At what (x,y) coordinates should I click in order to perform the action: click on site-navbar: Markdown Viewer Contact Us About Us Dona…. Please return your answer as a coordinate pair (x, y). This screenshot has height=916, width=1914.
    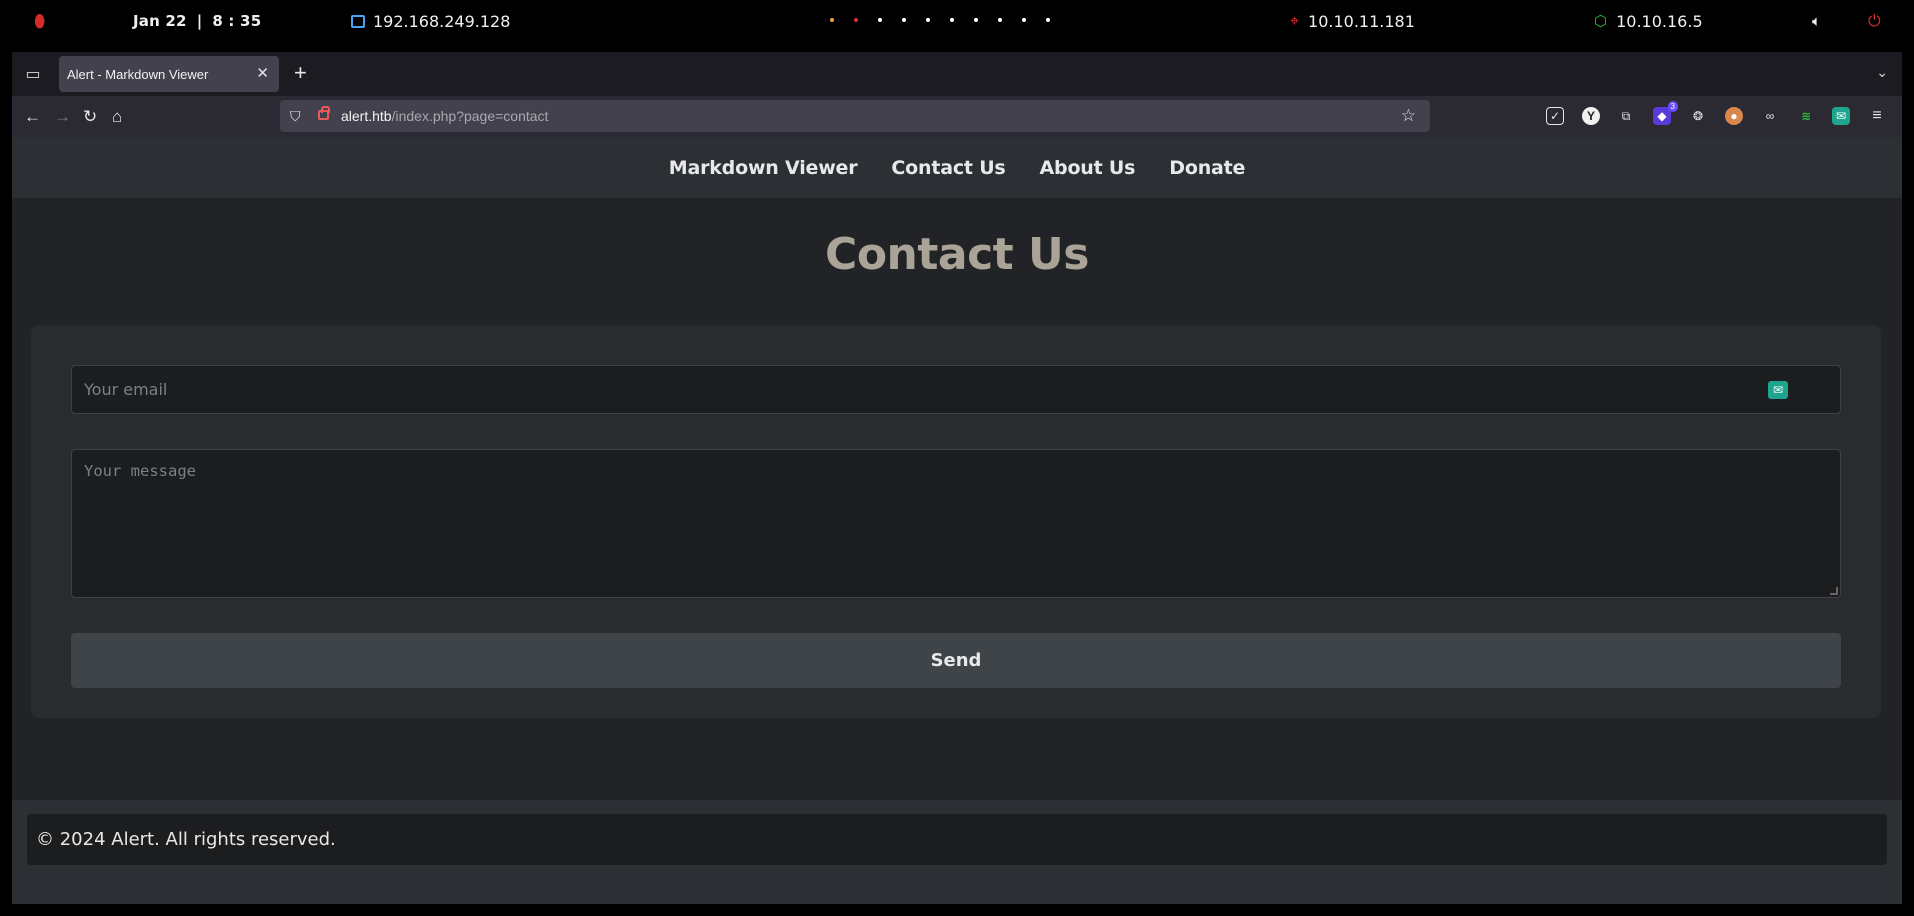
    Looking at the image, I should click on (957, 167).